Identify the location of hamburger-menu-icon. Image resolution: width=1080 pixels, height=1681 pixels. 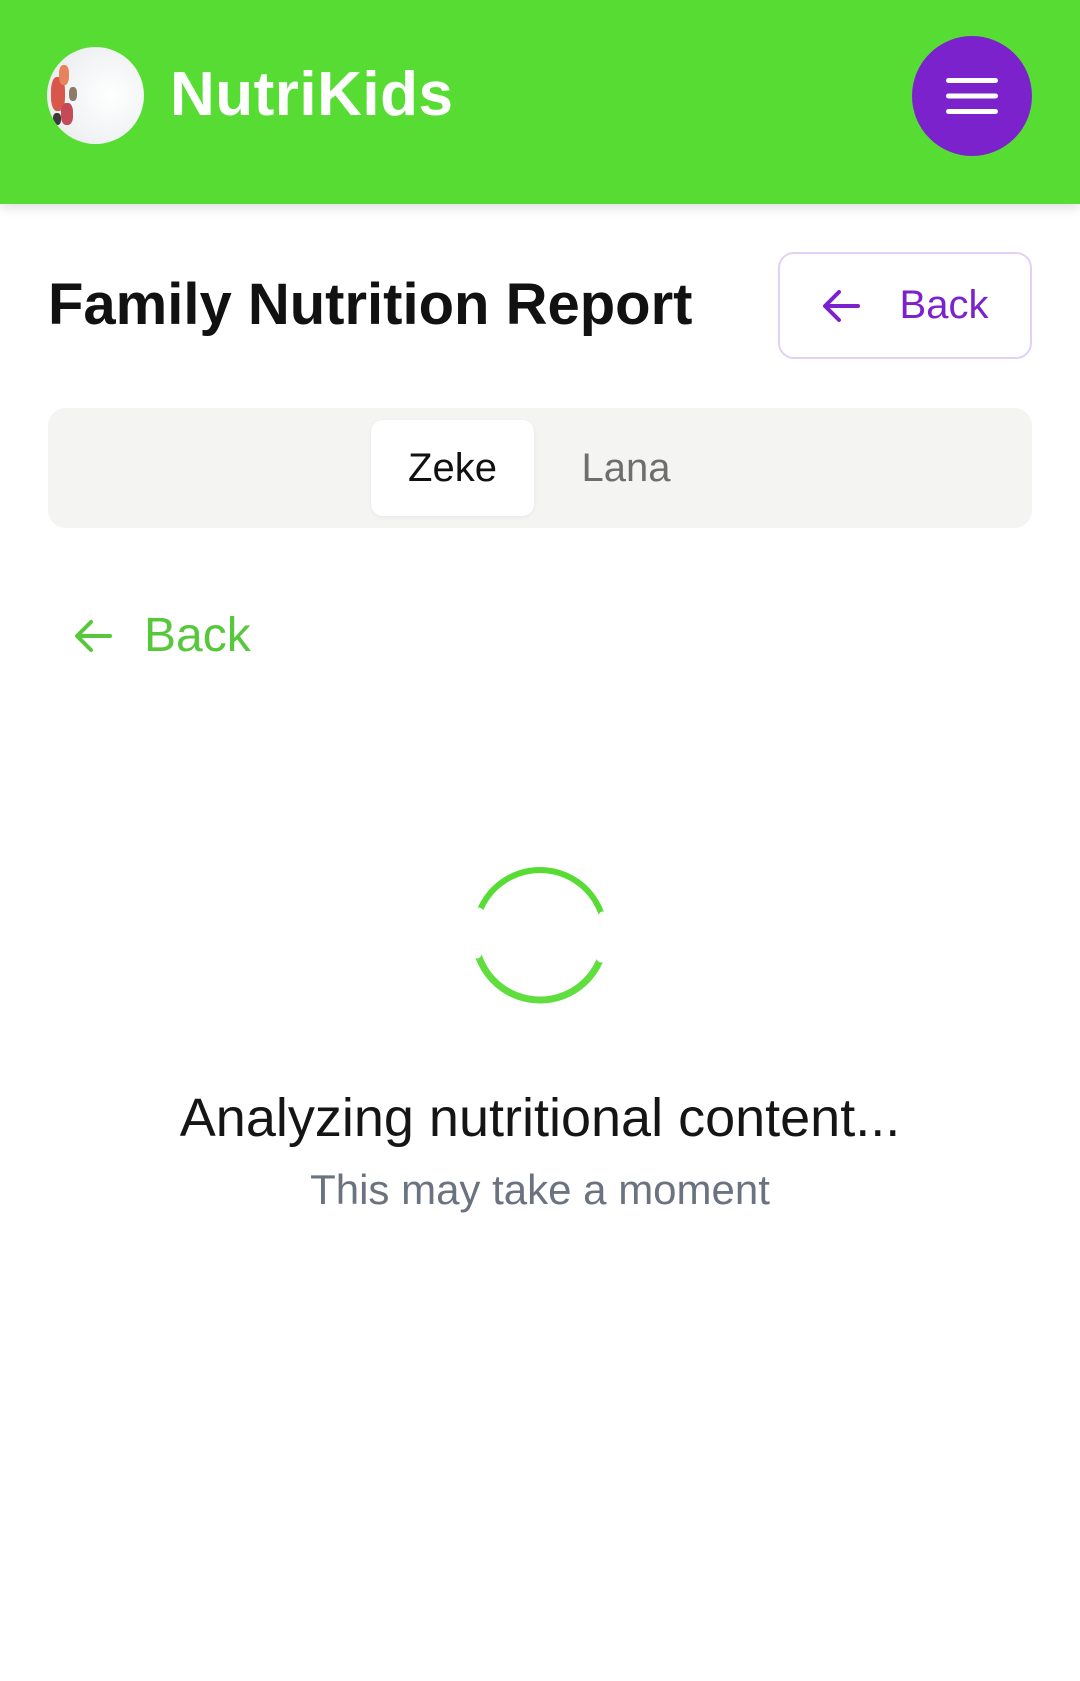
(972, 96).